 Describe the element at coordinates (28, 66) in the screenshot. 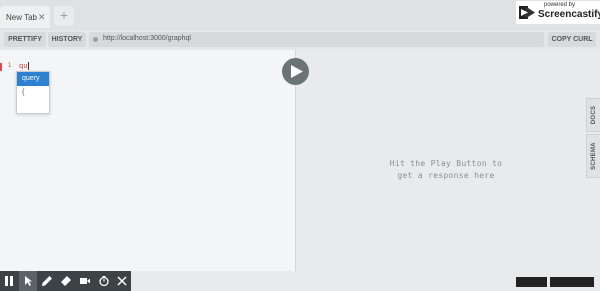

I see `text-cursor` at that location.